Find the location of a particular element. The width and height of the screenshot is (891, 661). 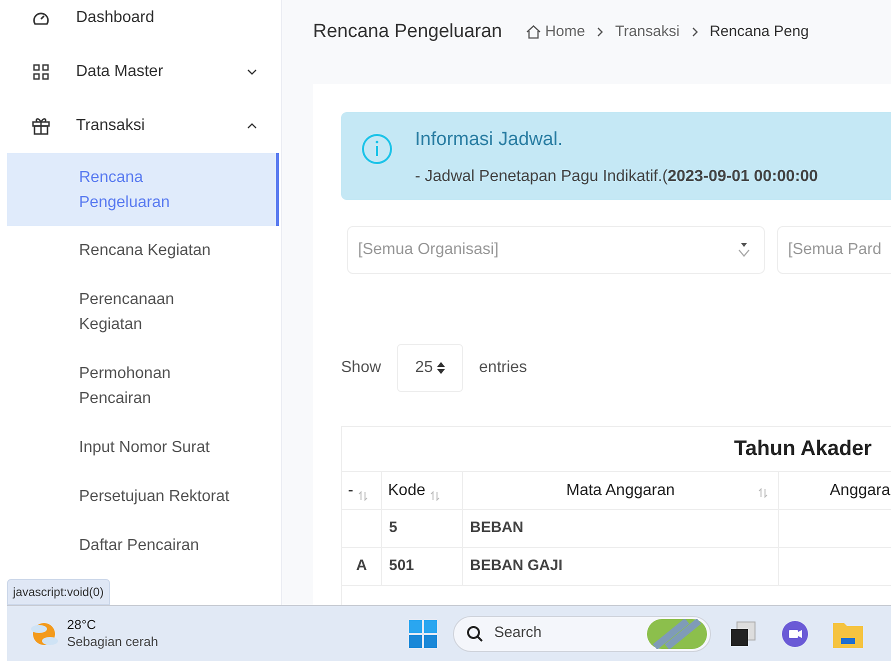

table-cell-text: BEBAN is located at coordinates (497, 528).